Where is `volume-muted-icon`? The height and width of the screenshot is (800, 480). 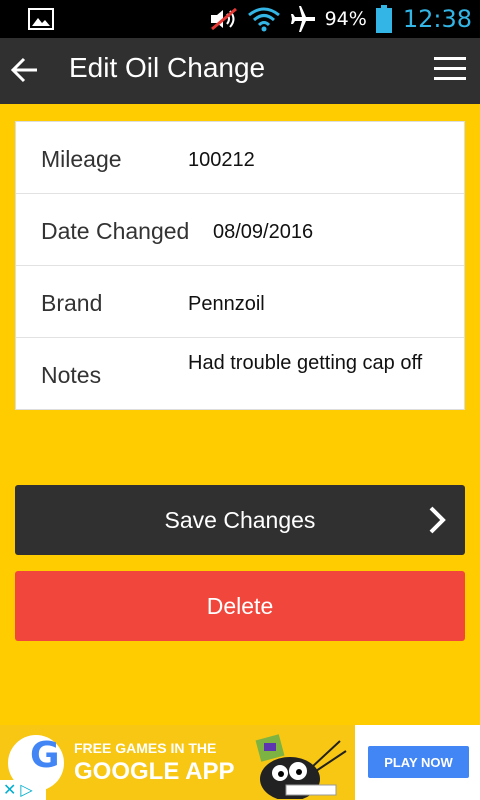 volume-muted-icon is located at coordinates (223, 19).